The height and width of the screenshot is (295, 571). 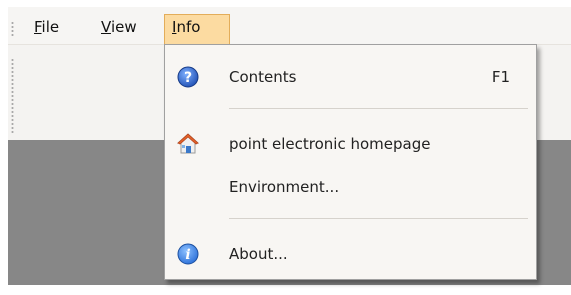 I want to click on menuitem-homepage: point electronic homepage, so click(x=350, y=144).